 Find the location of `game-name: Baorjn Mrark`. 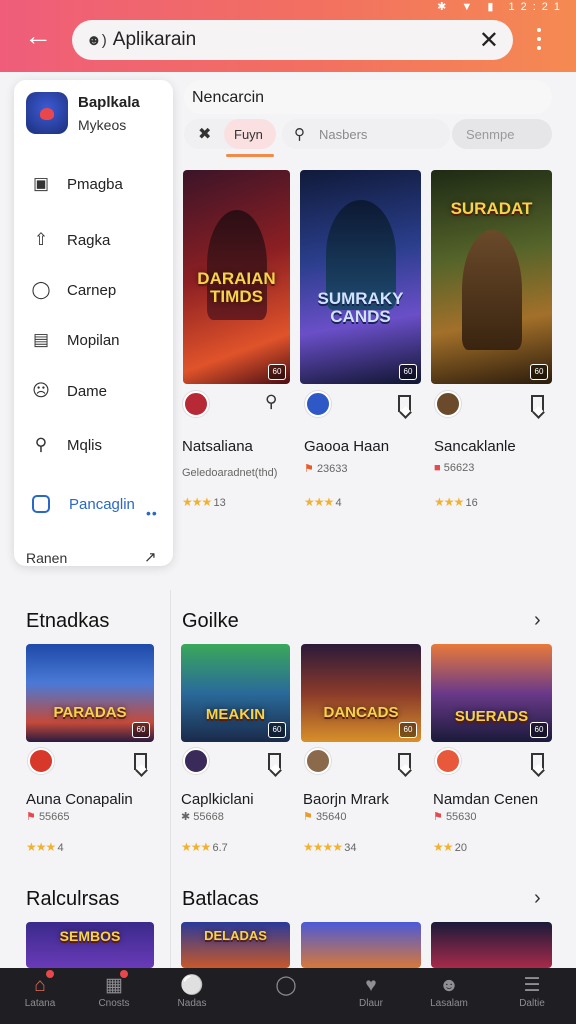

game-name: Baorjn Mrark is located at coordinates (346, 799).